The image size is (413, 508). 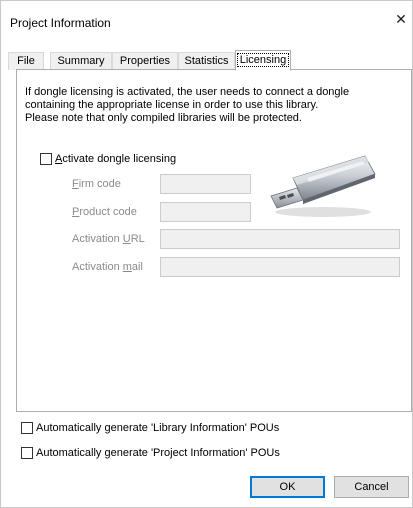 What do you see at coordinates (96, 184) in the screenshot?
I see `firm-code-label: Firm code` at bounding box center [96, 184].